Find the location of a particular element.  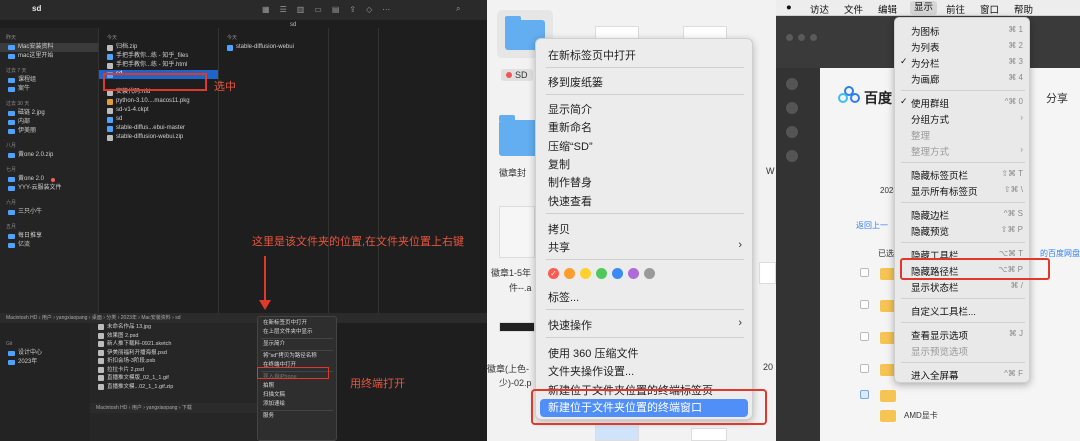

sidebar-item: 设计中心 is located at coordinates (45, 353).